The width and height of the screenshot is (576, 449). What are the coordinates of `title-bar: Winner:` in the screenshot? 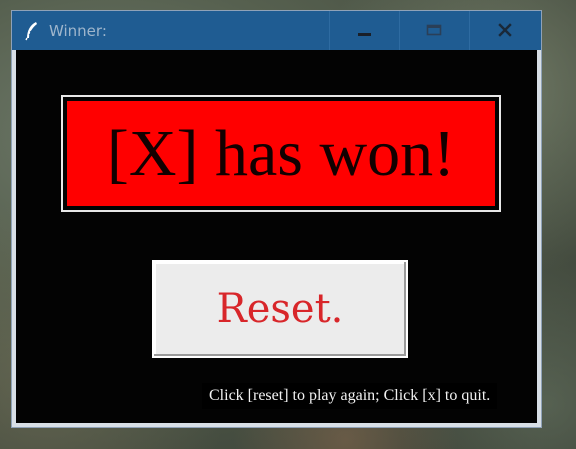 It's located at (276, 30).